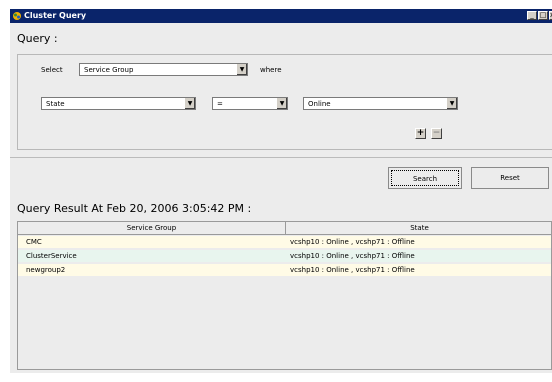  What do you see at coordinates (271, 70) in the screenshot?
I see `where-label: where` at bounding box center [271, 70].